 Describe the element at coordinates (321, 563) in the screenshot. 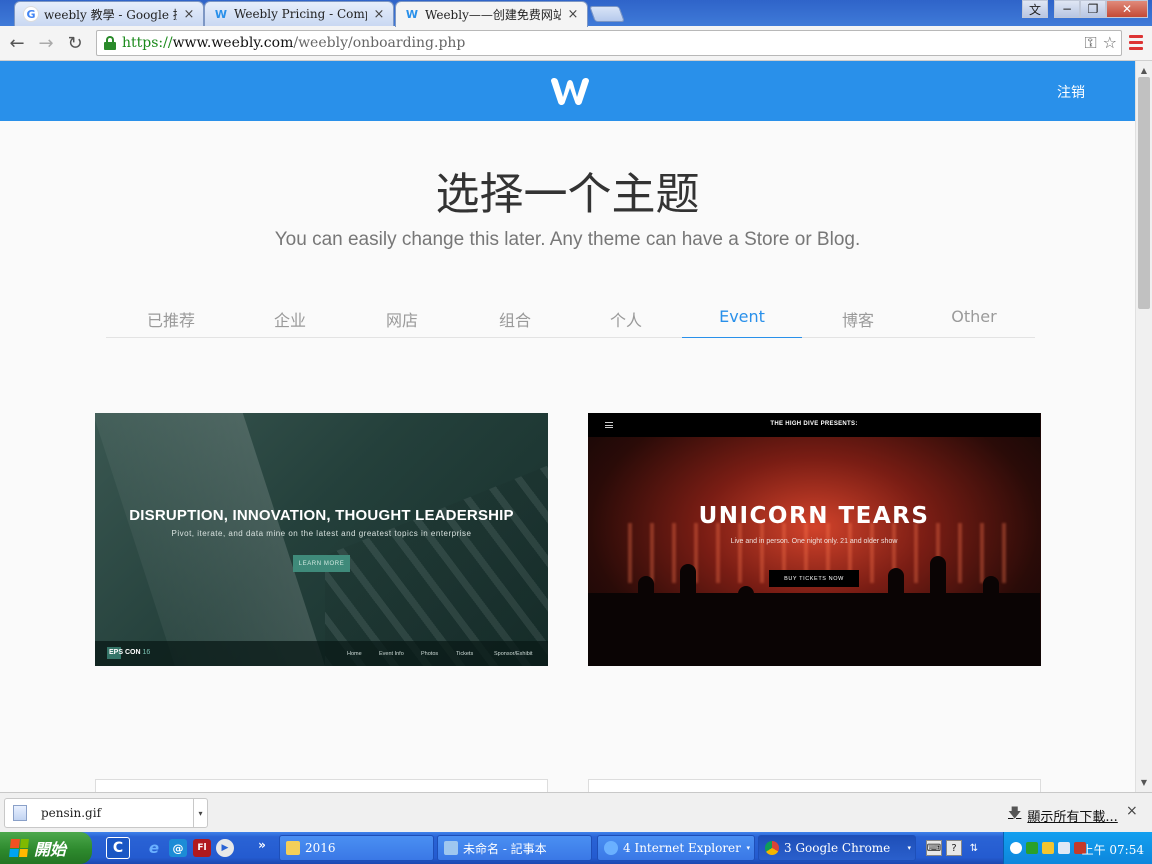

I see `theme-cta-button: LEARN MORE` at that location.